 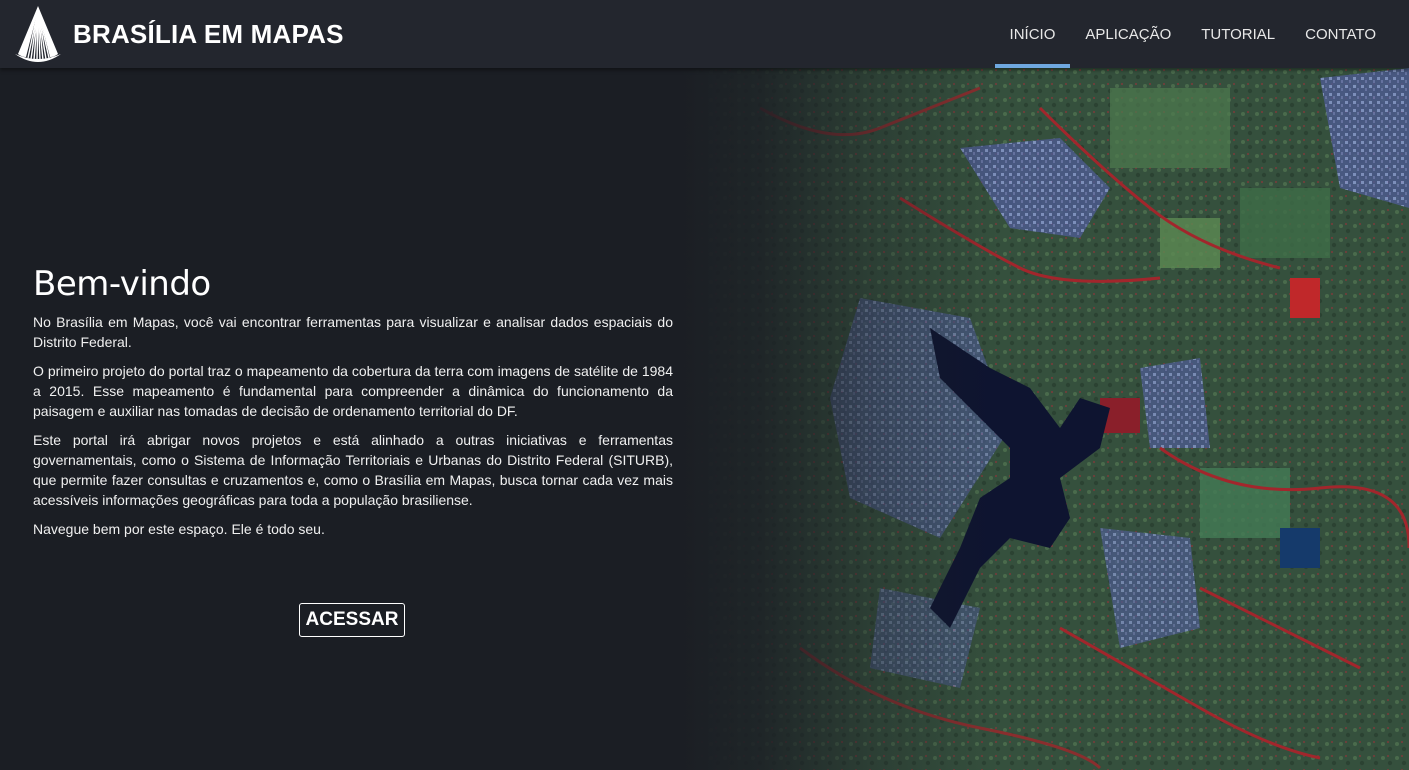 I want to click on main-nav: INÍCIO APLICAÇÃO TUTORIAL CONTATO, so click(x=1192, y=34).